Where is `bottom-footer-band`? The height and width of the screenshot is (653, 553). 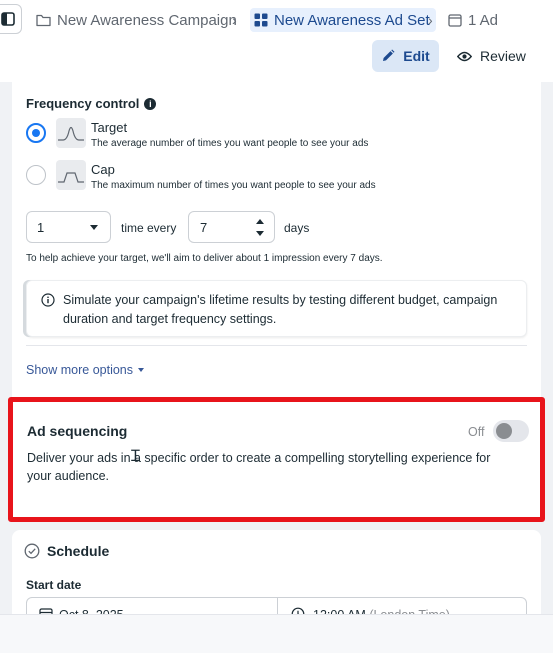
bottom-footer-band is located at coordinates (276, 633).